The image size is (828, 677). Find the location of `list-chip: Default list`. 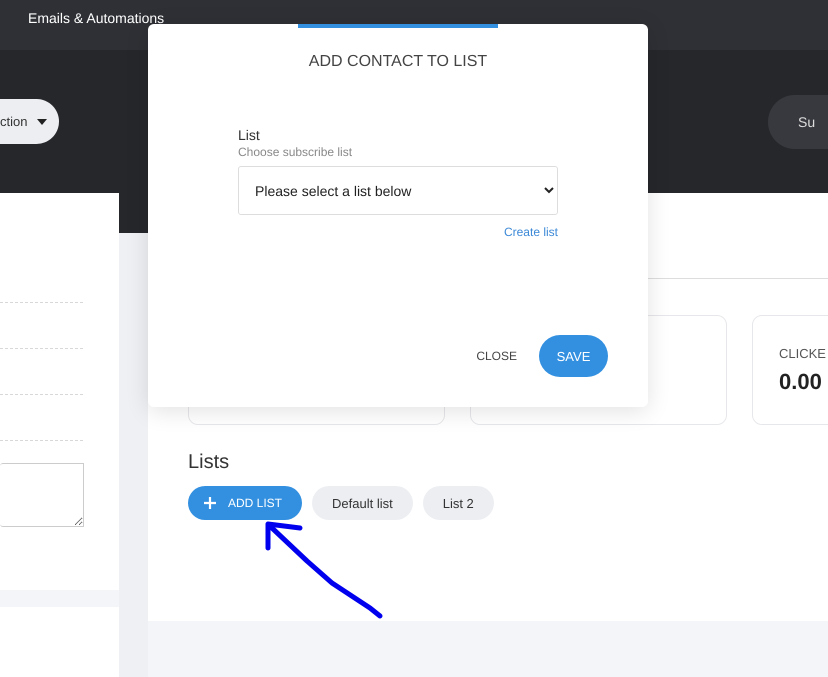

list-chip: Default list is located at coordinates (362, 503).